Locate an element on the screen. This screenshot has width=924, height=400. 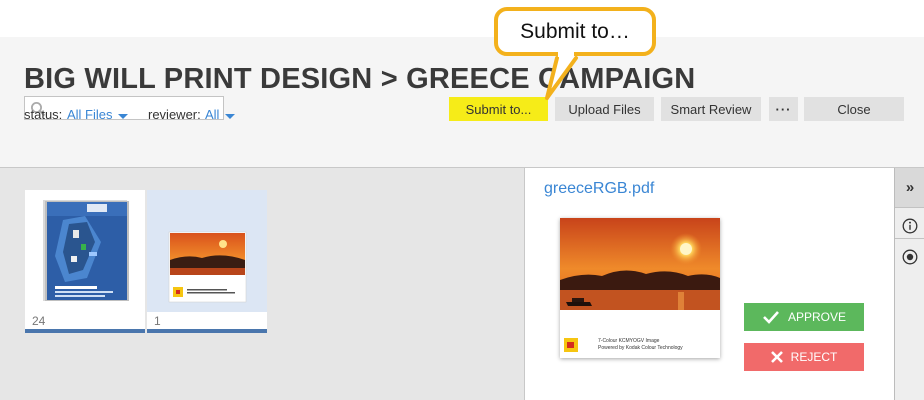
close-button: Close is located at coordinates (854, 109).